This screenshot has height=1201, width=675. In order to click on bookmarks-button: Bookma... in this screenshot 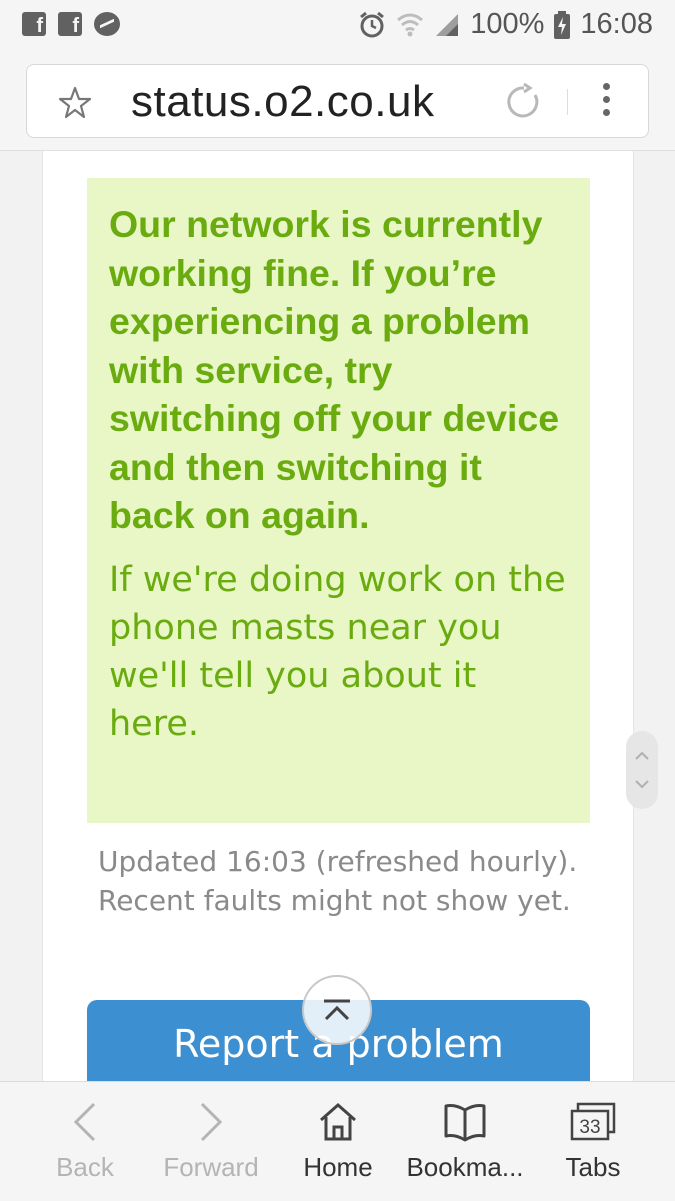, I will do `click(465, 1141)`.